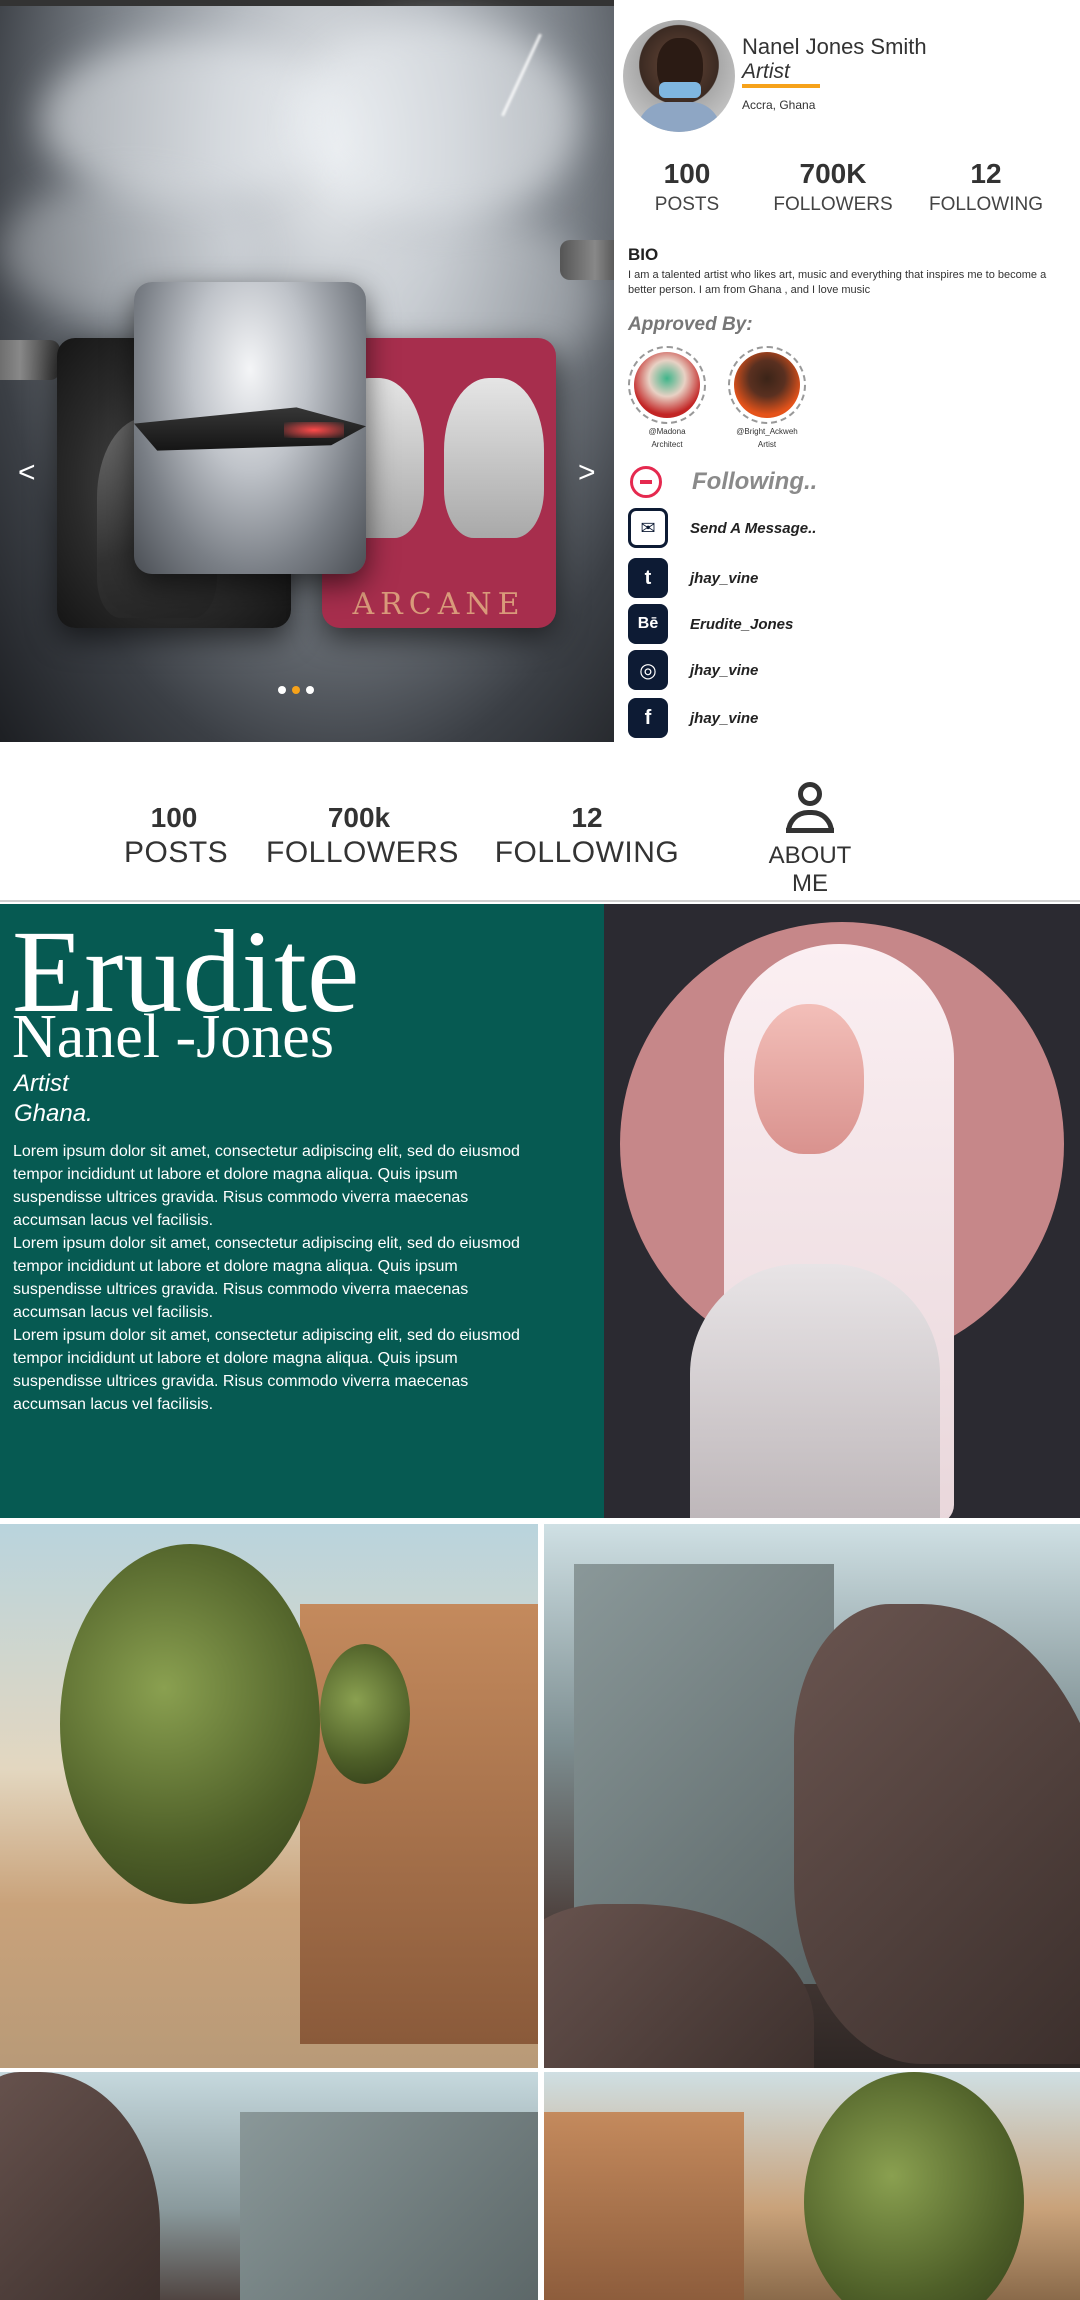 Image resolution: width=1080 pixels, height=2300 pixels. Describe the element at coordinates (648, 670) in the screenshot. I see `instagram-icon: ◎` at that location.